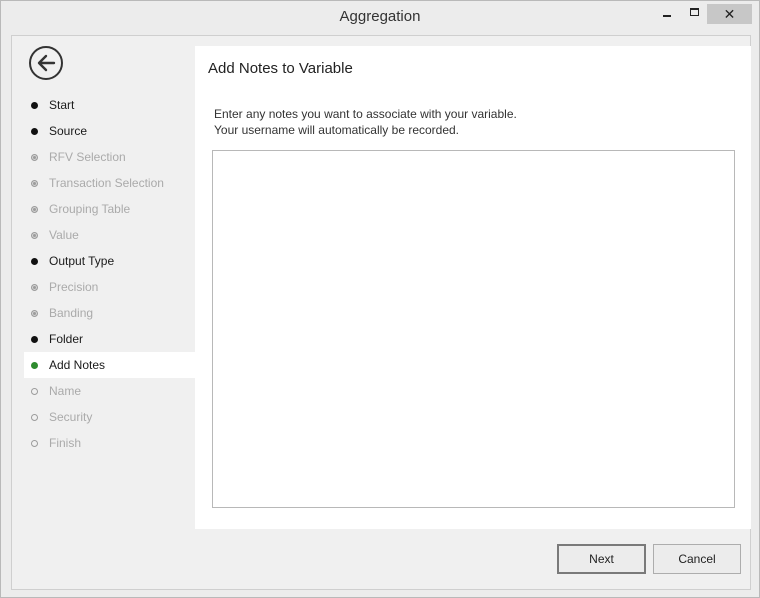  What do you see at coordinates (109, 391) in the screenshot?
I see `step-name: Name` at bounding box center [109, 391].